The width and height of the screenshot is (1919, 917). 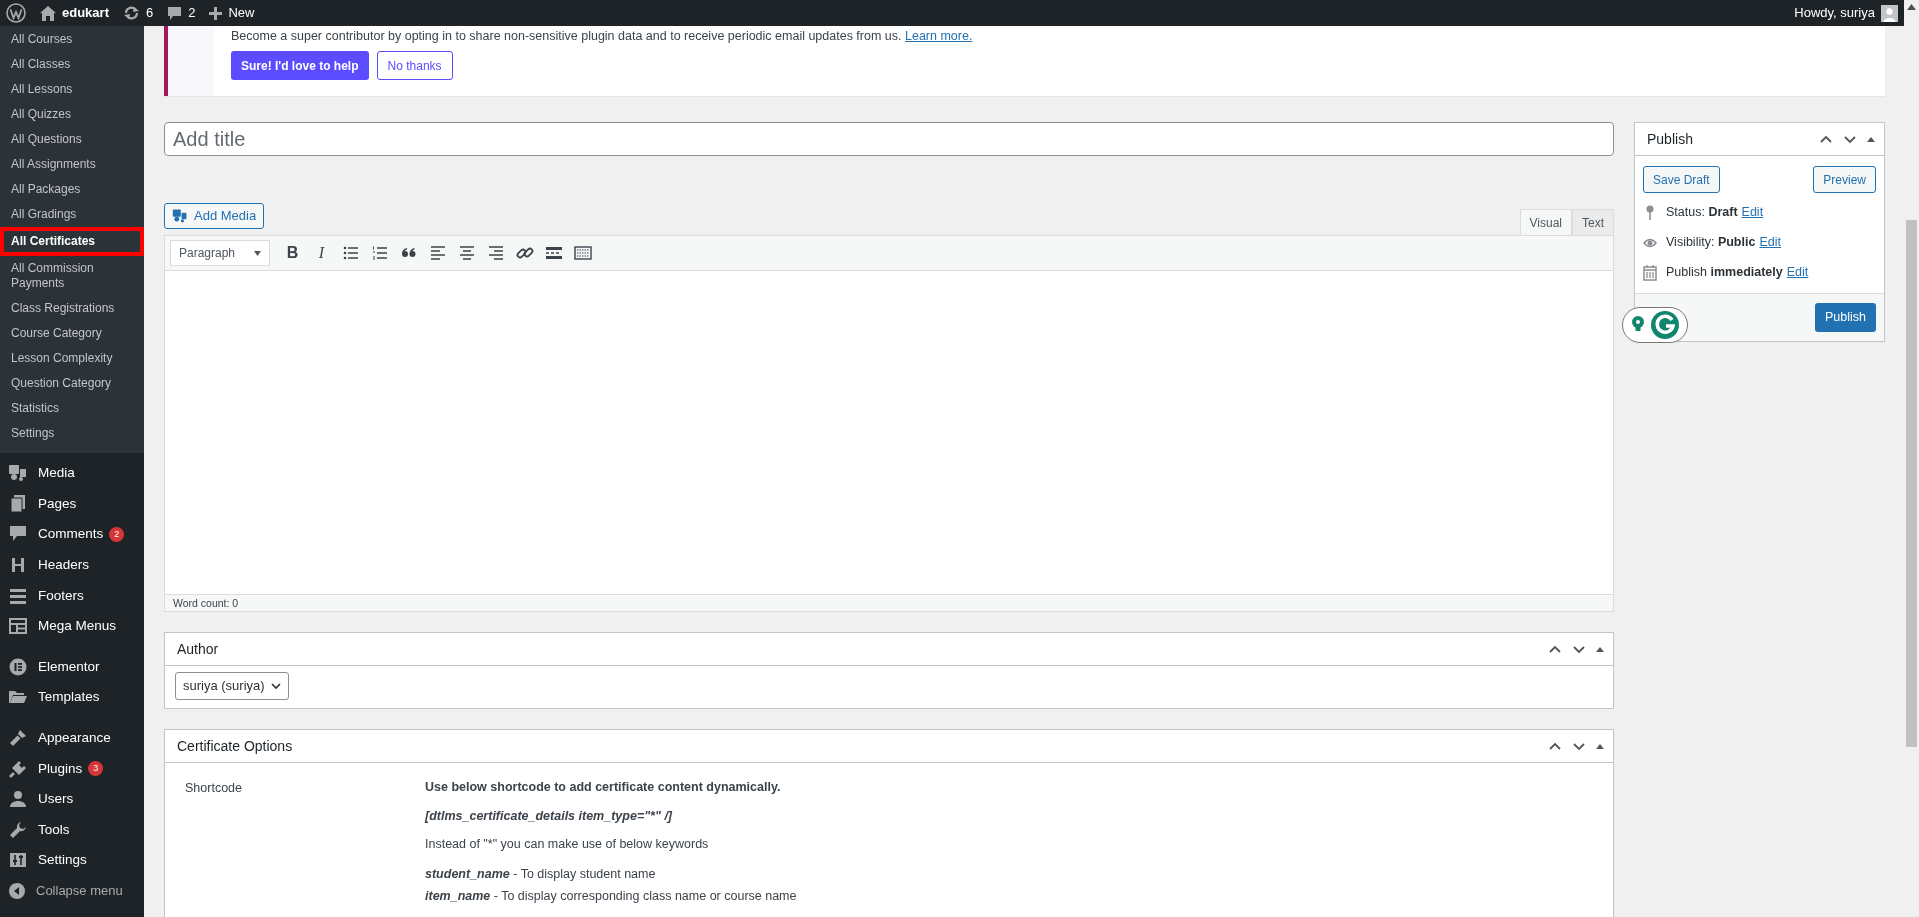 I want to click on author-select: suriya (suriya), so click(x=232, y=686).